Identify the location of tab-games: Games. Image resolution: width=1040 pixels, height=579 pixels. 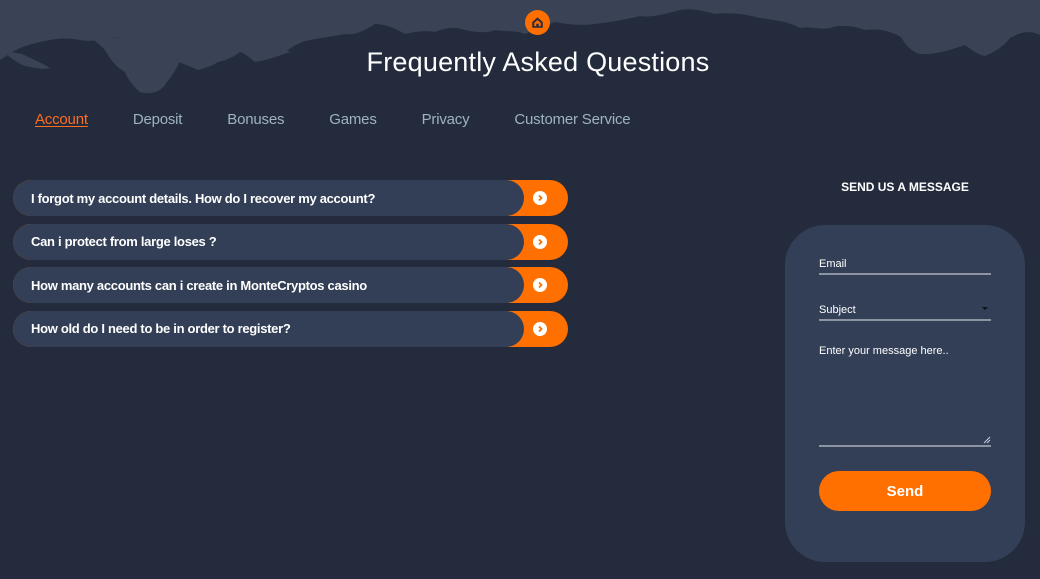
(353, 120).